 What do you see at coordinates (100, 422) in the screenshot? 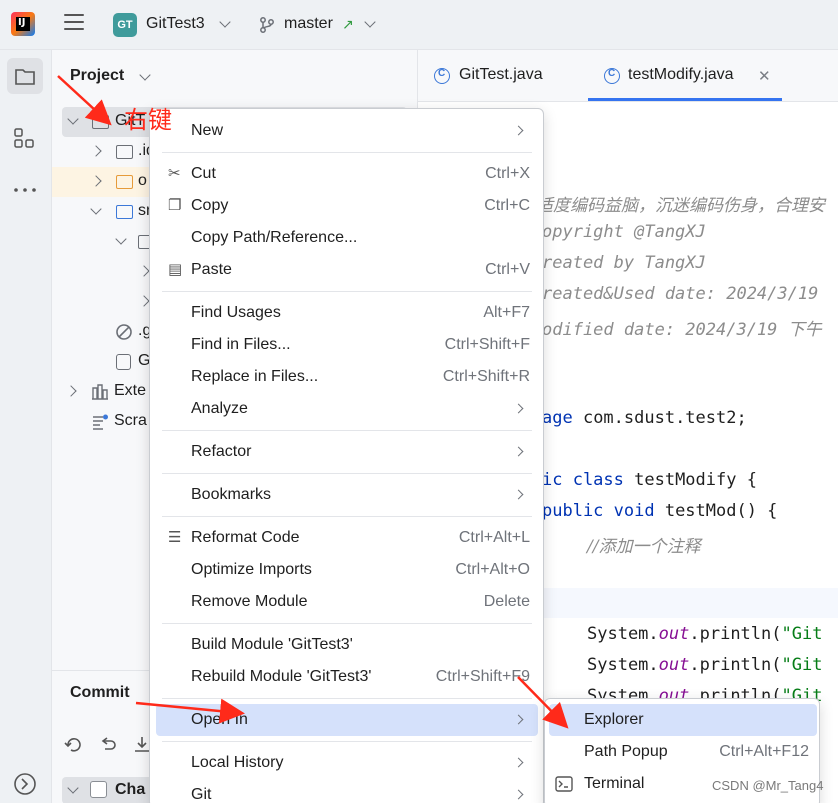
I see `scratch-icon` at bounding box center [100, 422].